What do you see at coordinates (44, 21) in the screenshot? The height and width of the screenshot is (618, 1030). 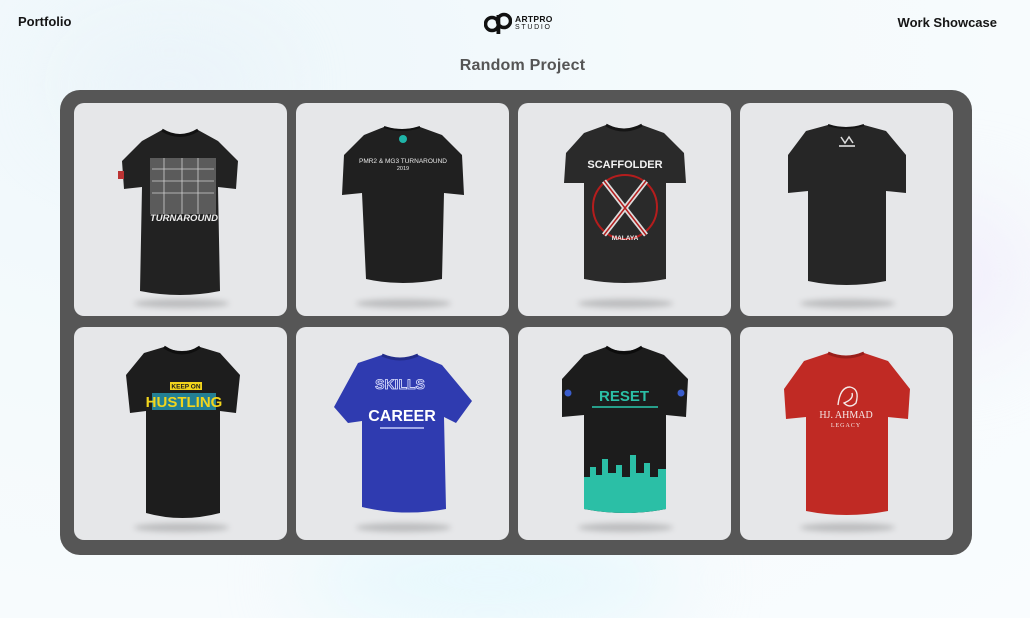 I see `portfolio-link: Portfolio` at bounding box center [44, 21].